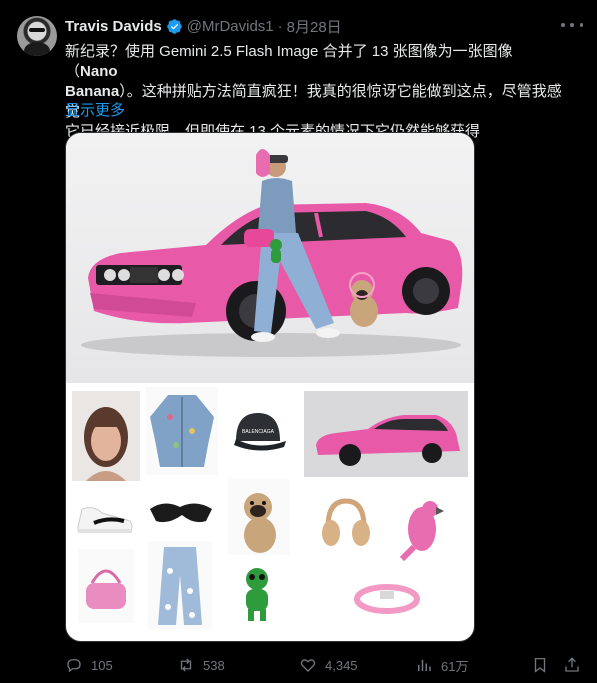 This screenshot has height=683, width=597. What do you see at coordinates (346, 524) in the screenshot?
I see `collage-headphones` at bounding box center [346, 524].